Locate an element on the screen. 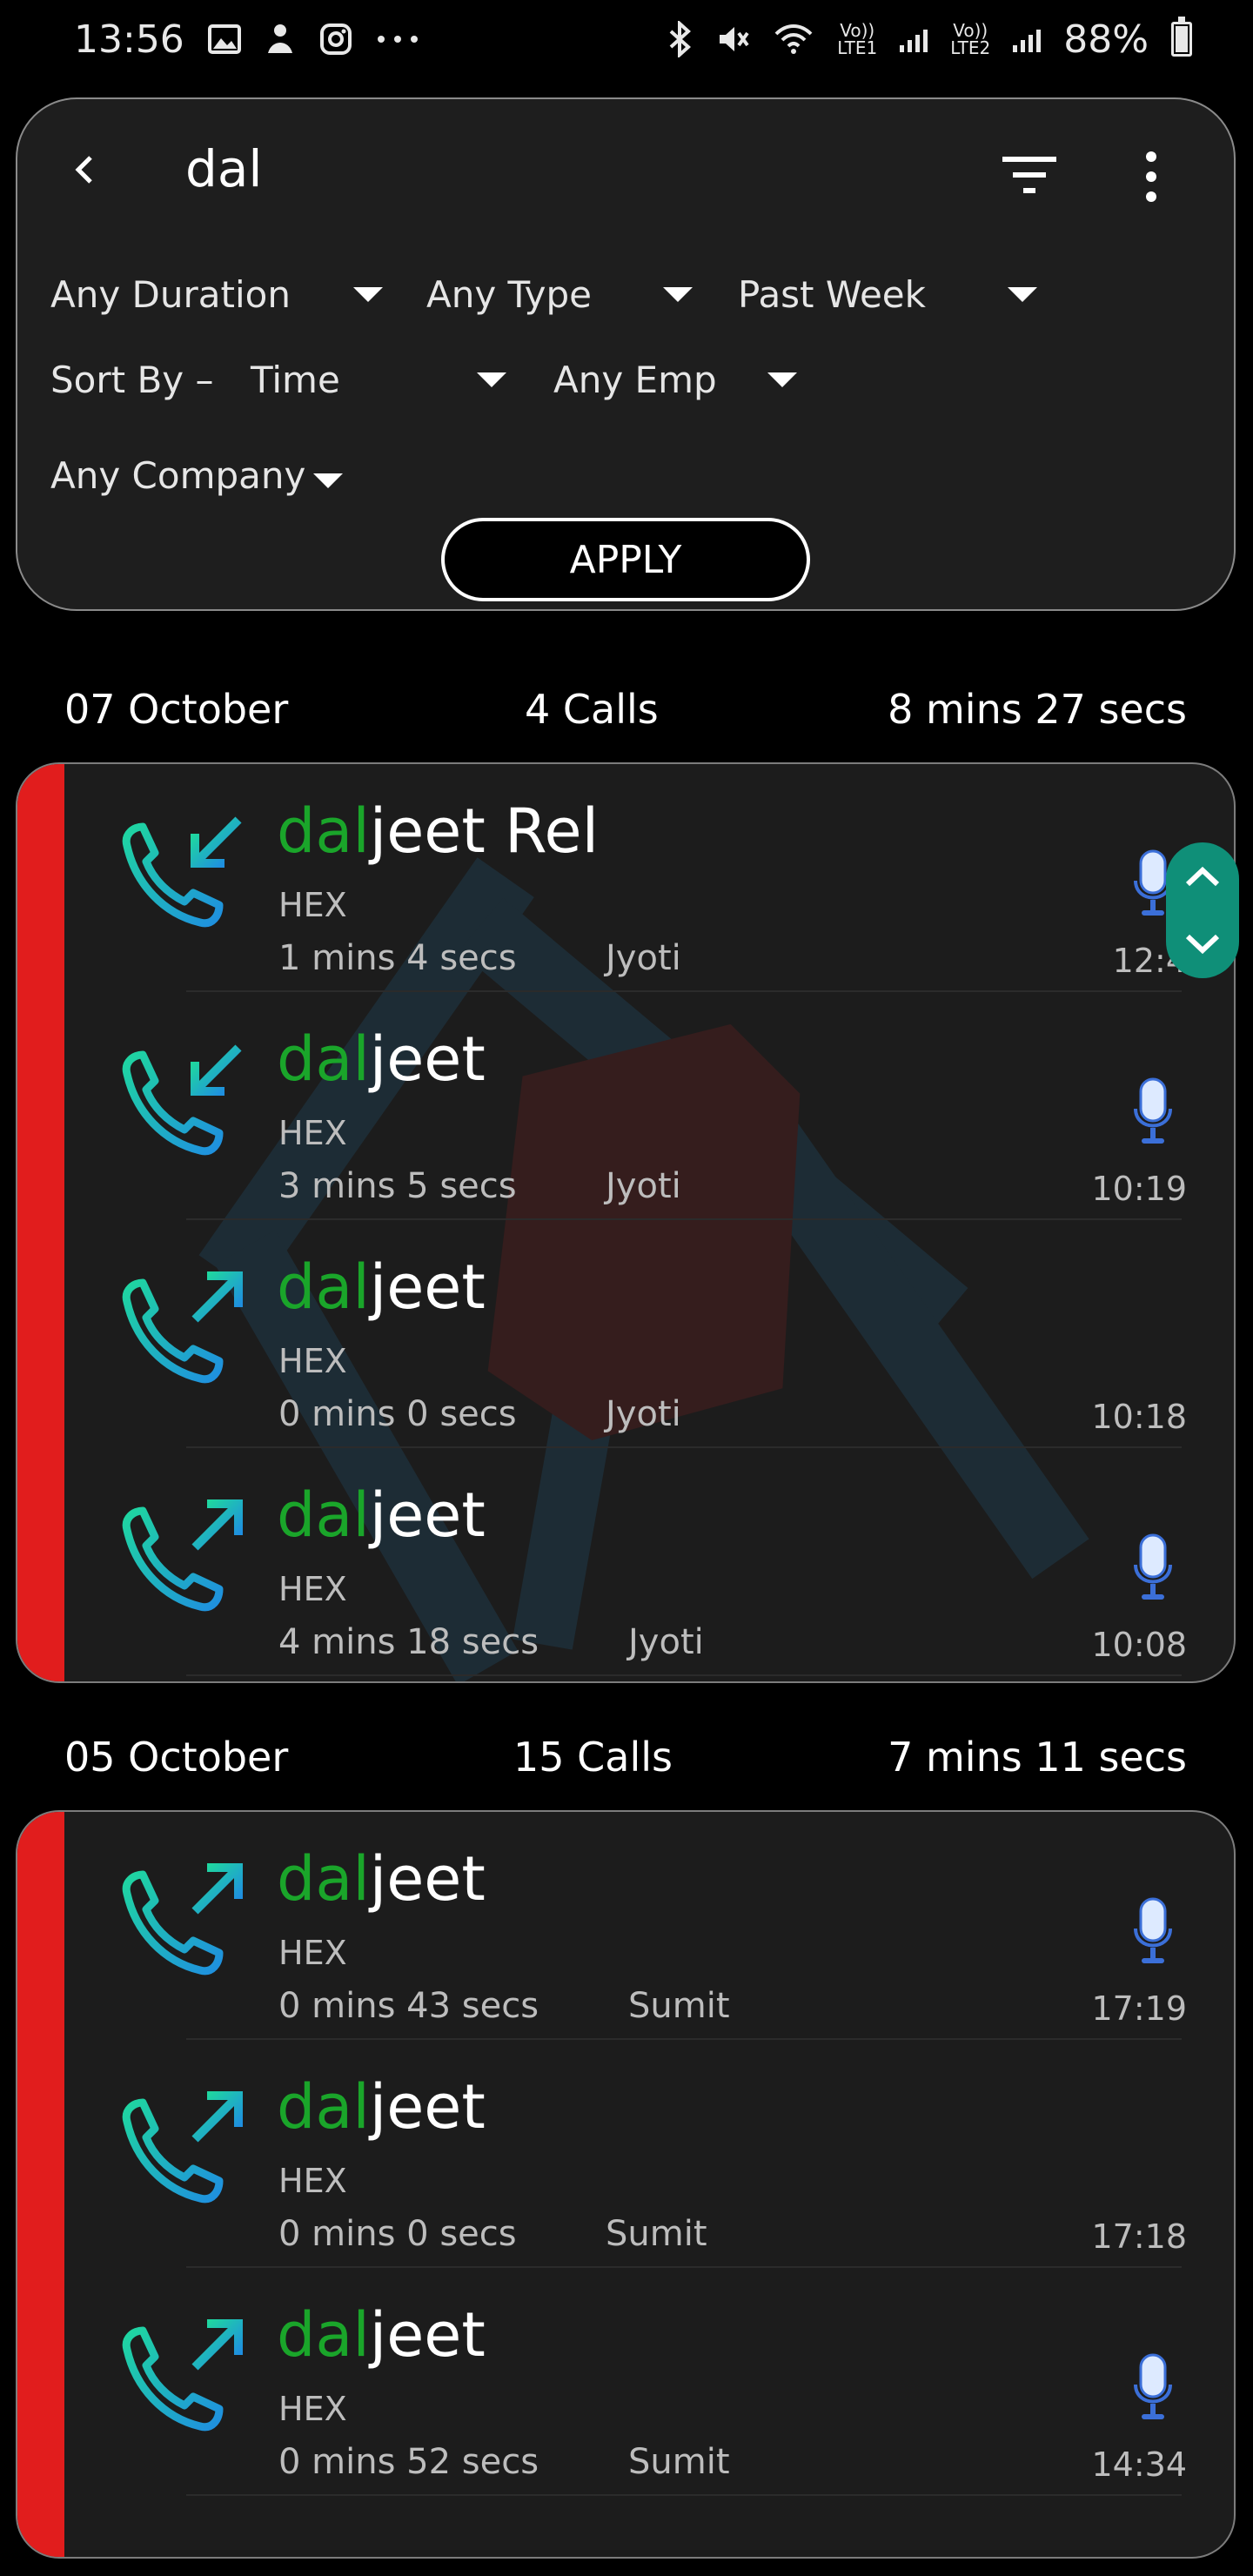 Image resolution: width=1253 pixels, height=2576 pixels. type-dropdown-label: Any Type is located at coordinates (509, 294).